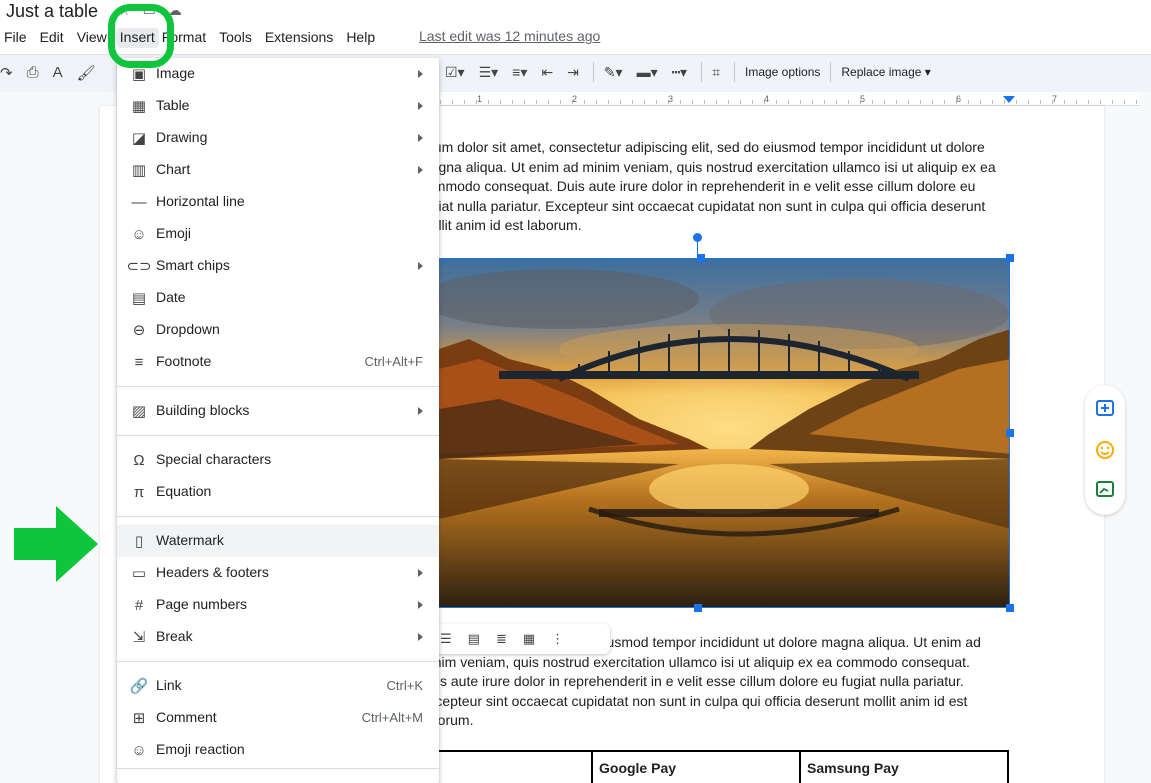  Describe the element at coordinates (573, 72) in the screenshot. I see `increase-indent-icon: ⇥` at that location.